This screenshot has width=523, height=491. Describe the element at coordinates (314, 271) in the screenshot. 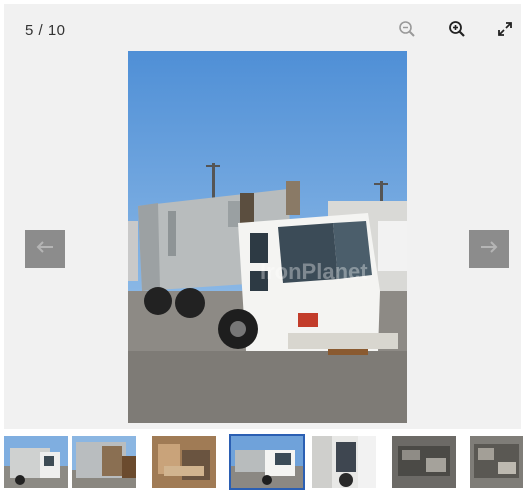

I see `watermark: IronPlanet` at that location.